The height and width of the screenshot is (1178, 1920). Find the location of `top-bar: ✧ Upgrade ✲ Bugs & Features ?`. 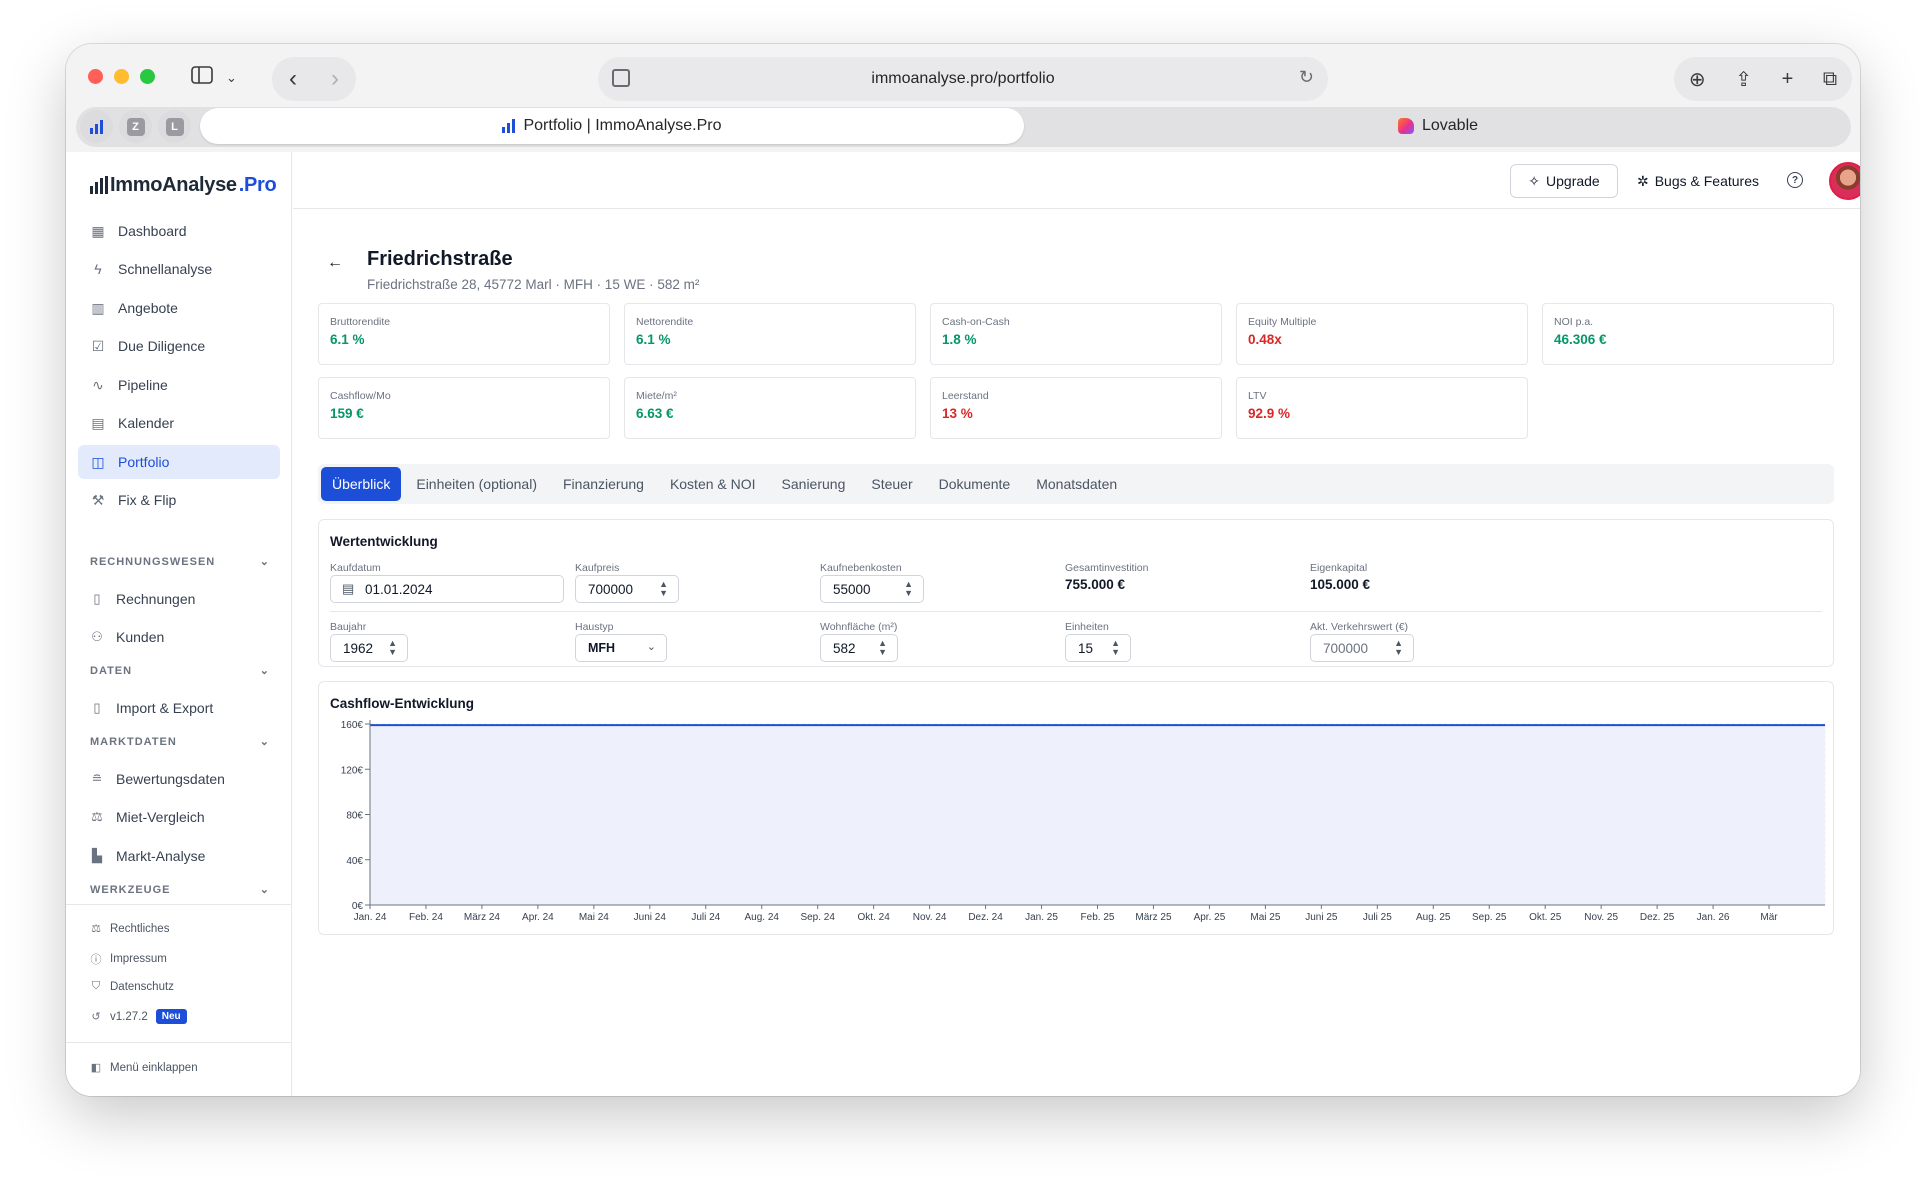

top-bar: ✧ Upgrade ✲ Bugs & Features ? is located at coordinates (1076, 180).